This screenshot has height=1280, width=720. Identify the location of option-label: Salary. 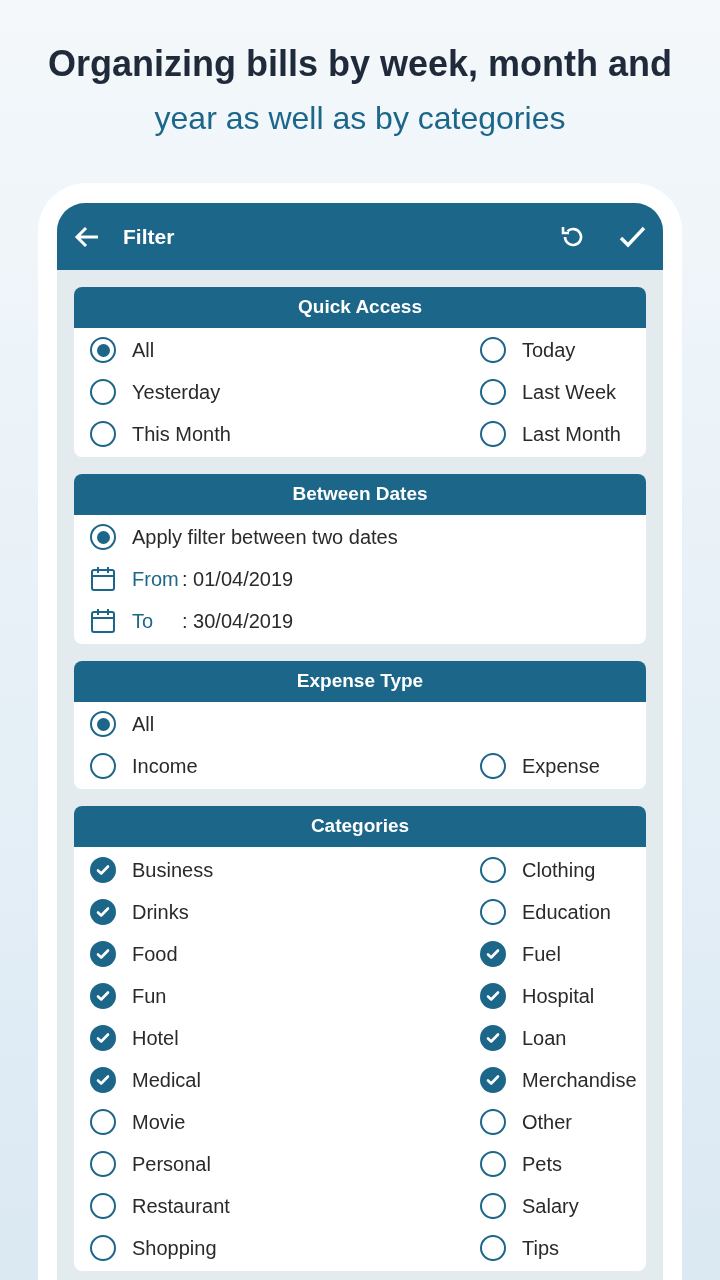
(550, 1206).